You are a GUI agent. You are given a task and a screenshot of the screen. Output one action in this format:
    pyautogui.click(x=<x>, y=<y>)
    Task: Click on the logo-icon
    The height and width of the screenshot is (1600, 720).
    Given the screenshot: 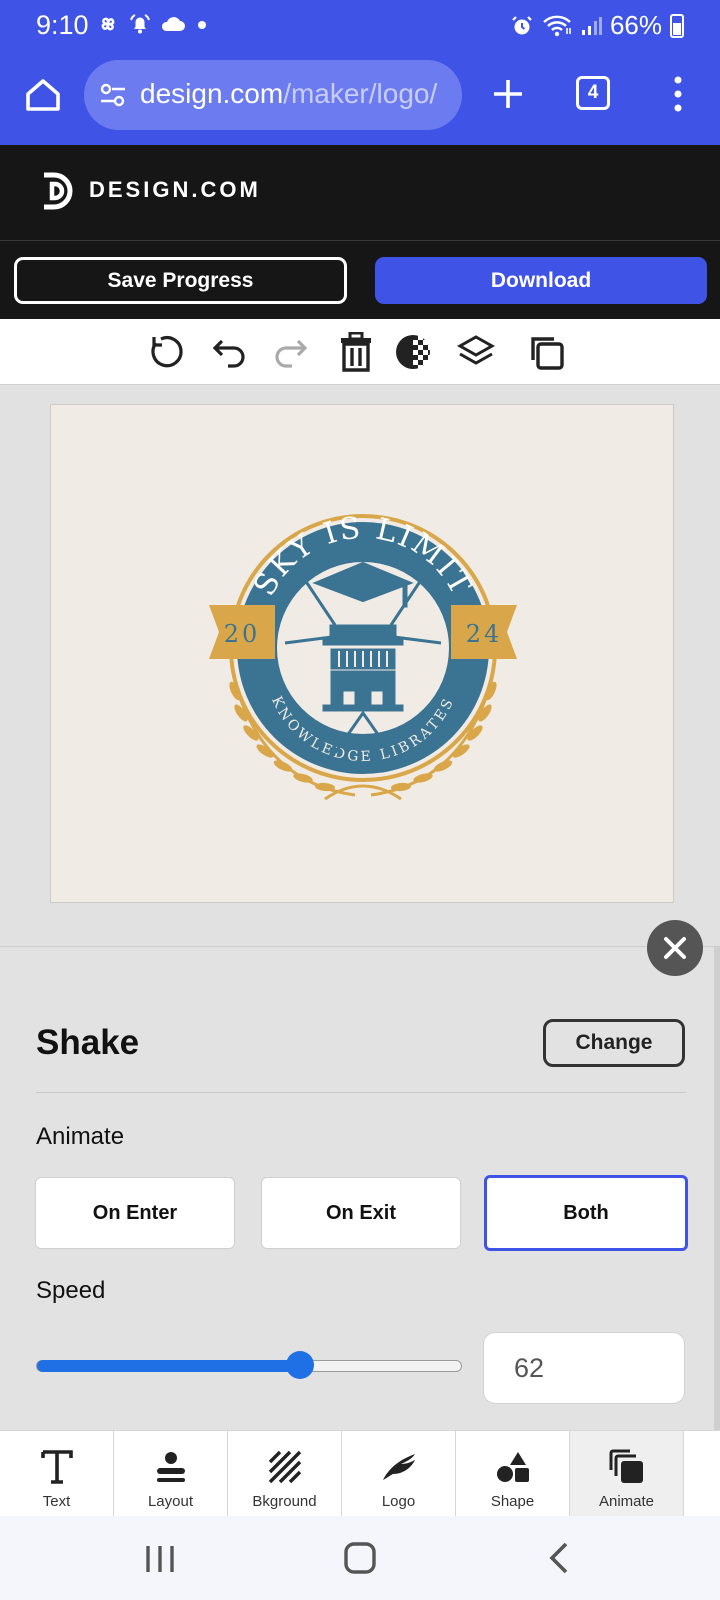 What is the action you would take?
    pyautogui.click(x=399, y=1467)
    